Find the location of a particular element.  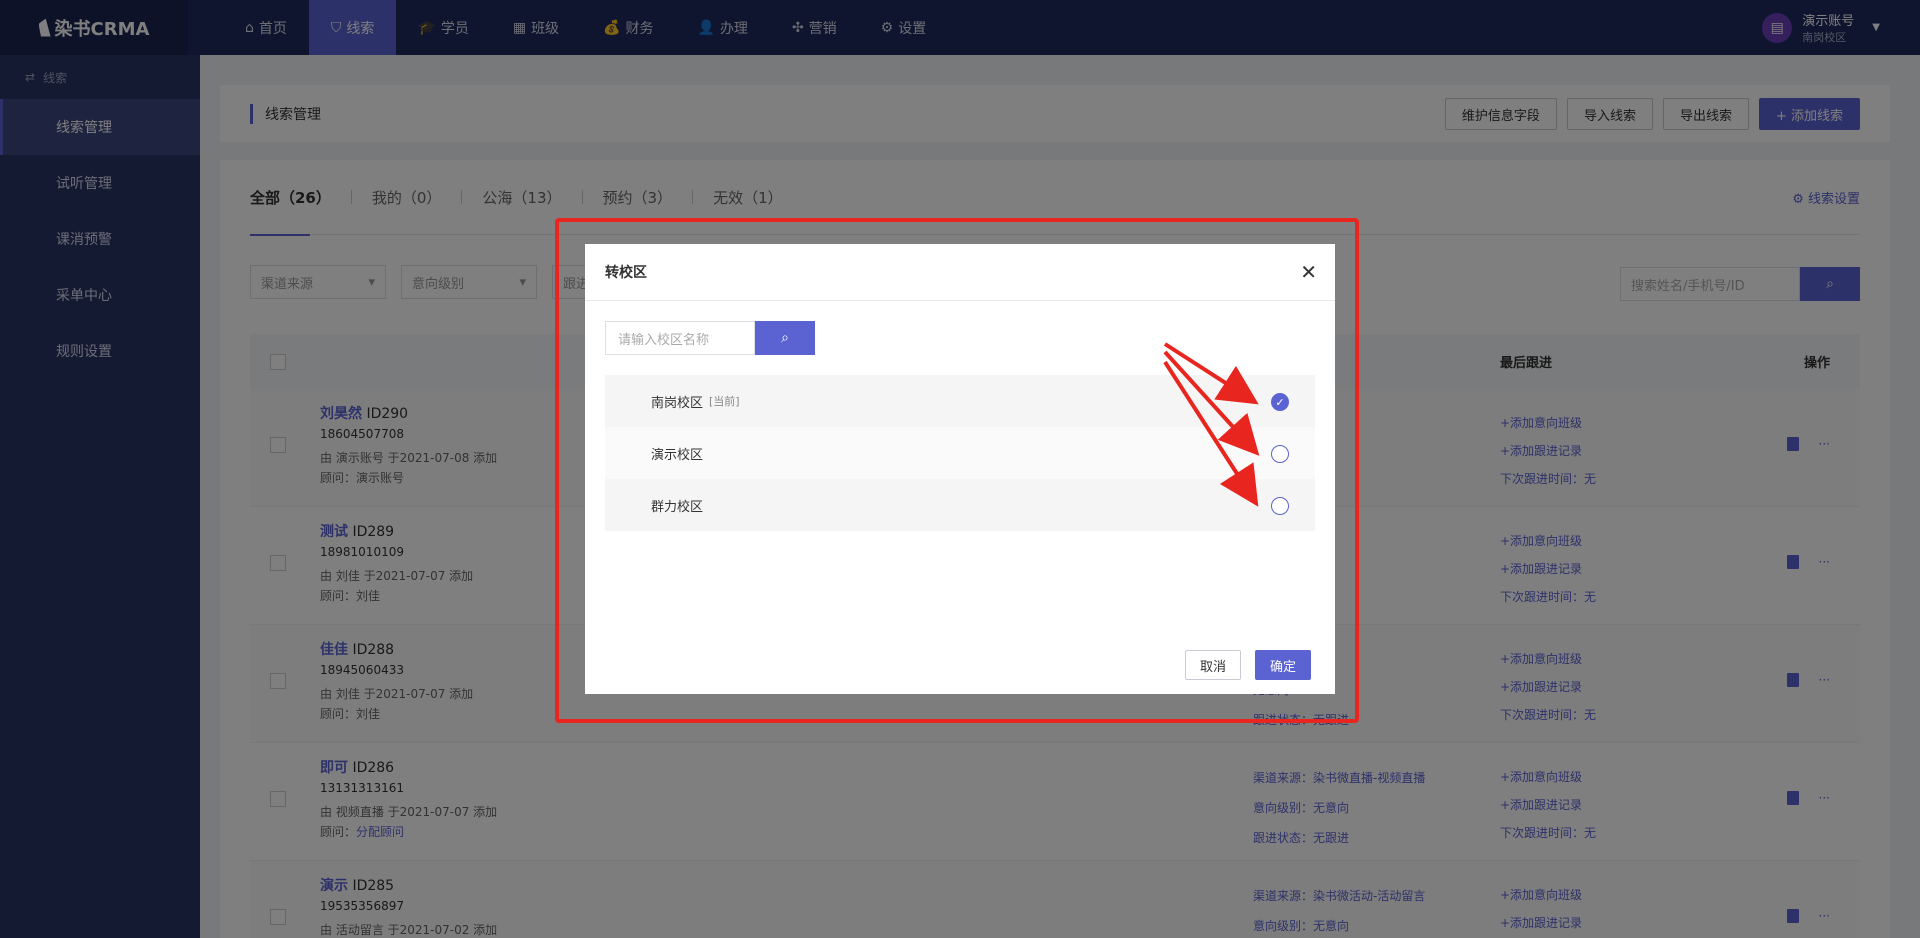

modal-footer: 取消 确定 is located at coordinates (1247, 665).